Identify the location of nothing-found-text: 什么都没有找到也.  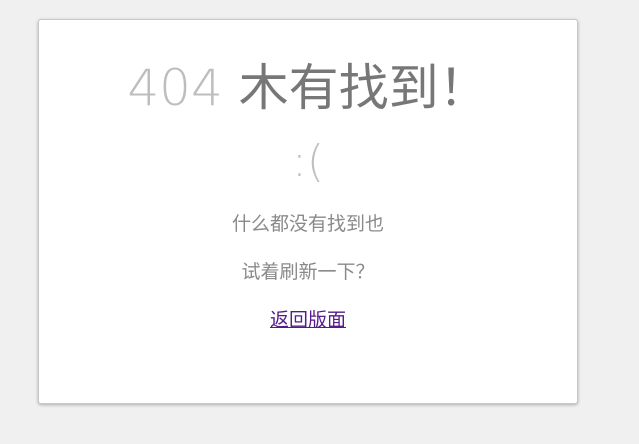
(307, 224).